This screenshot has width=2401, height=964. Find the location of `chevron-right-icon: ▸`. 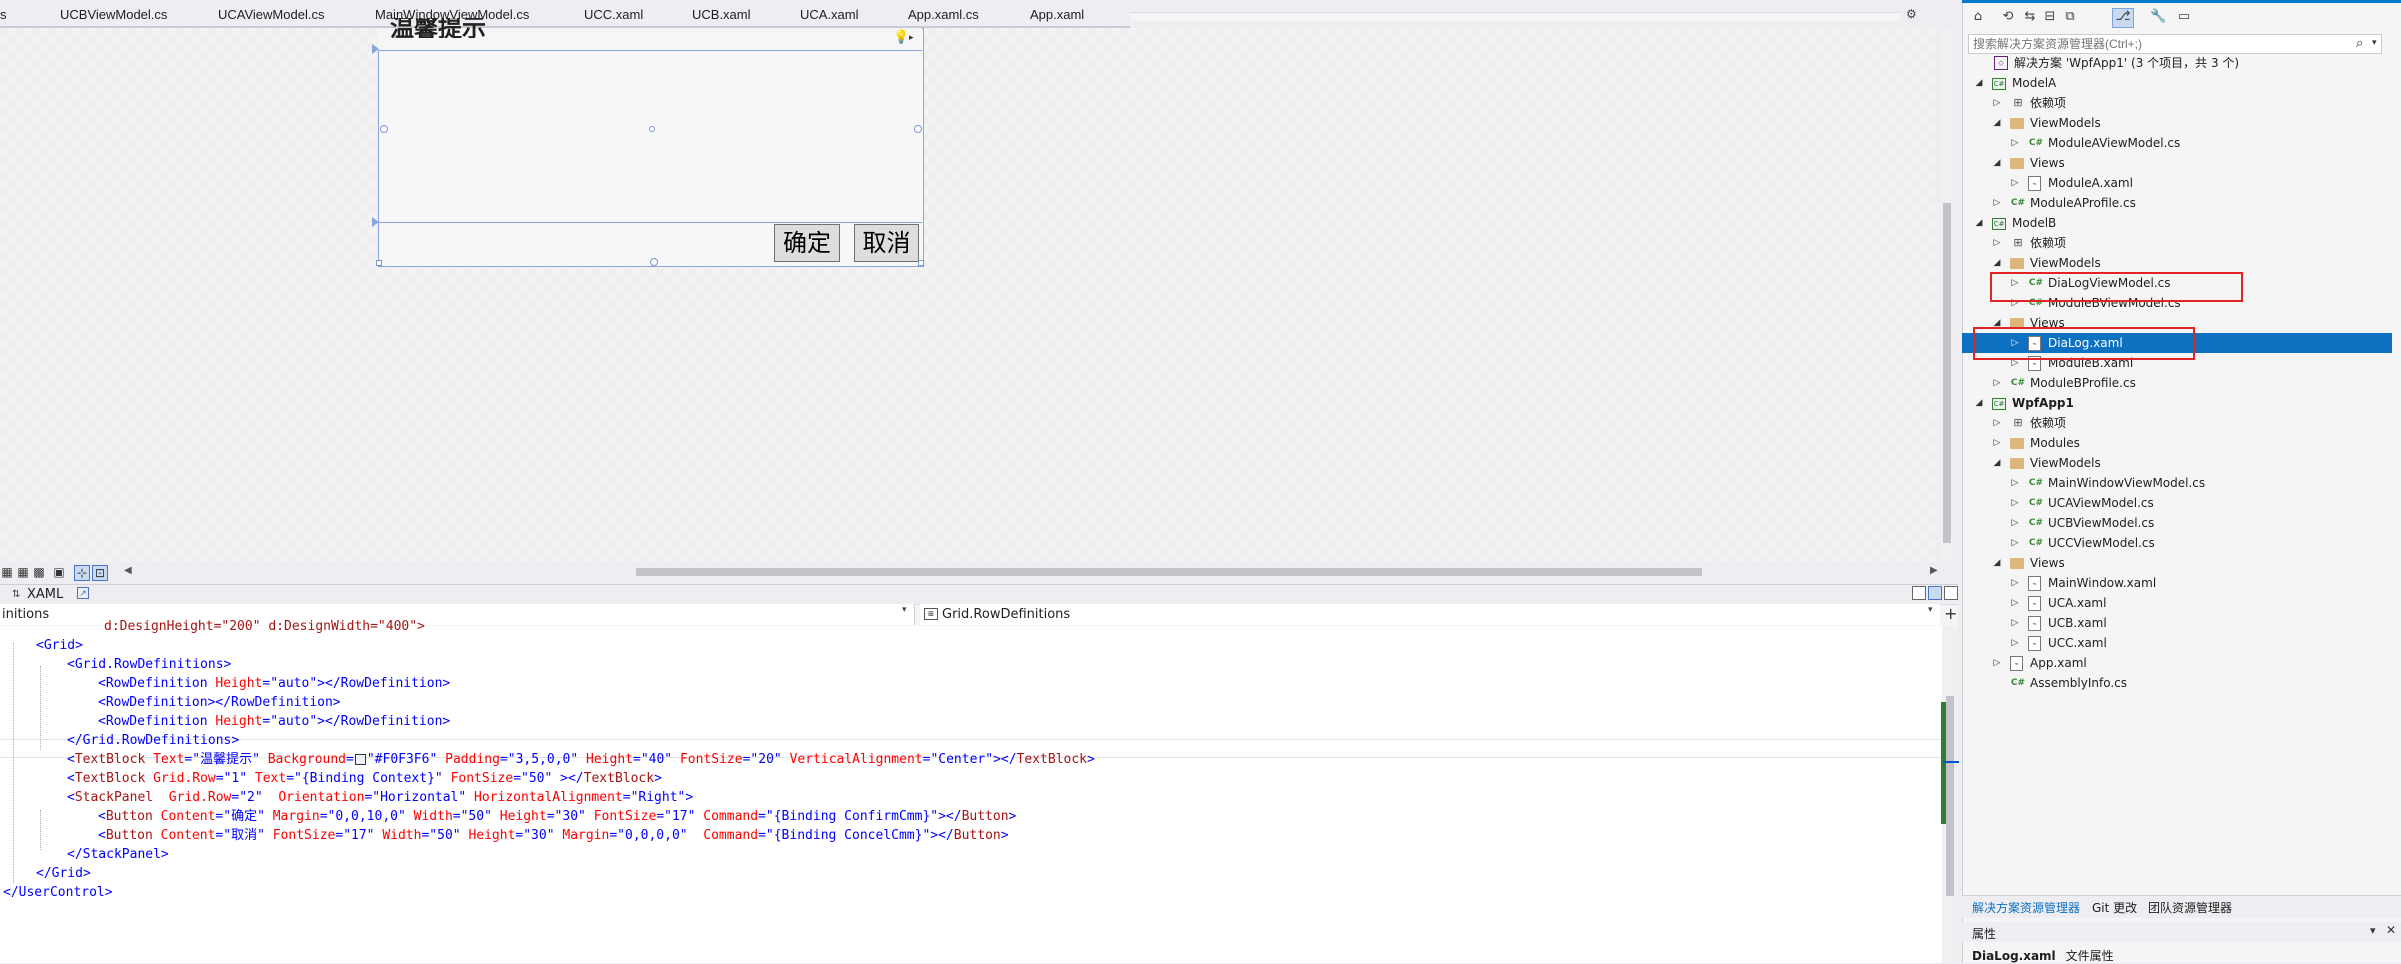

chevron-right-icon: ▸ is located at coordinates (913, 38).